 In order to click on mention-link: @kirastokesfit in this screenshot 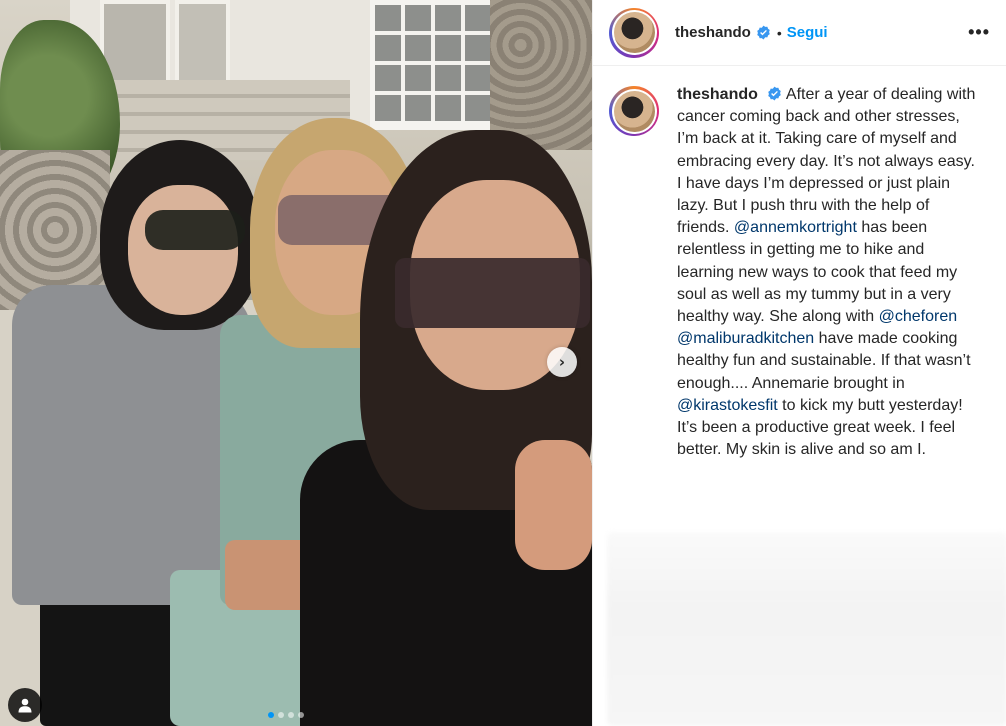, I will do `click(727, 405)`.